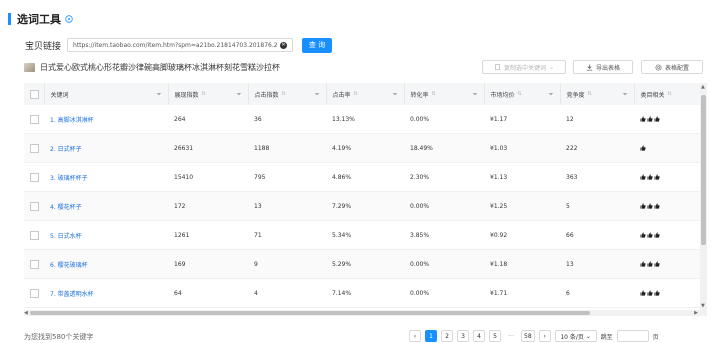  I want to click on page-button: 1, so click(431, 336).